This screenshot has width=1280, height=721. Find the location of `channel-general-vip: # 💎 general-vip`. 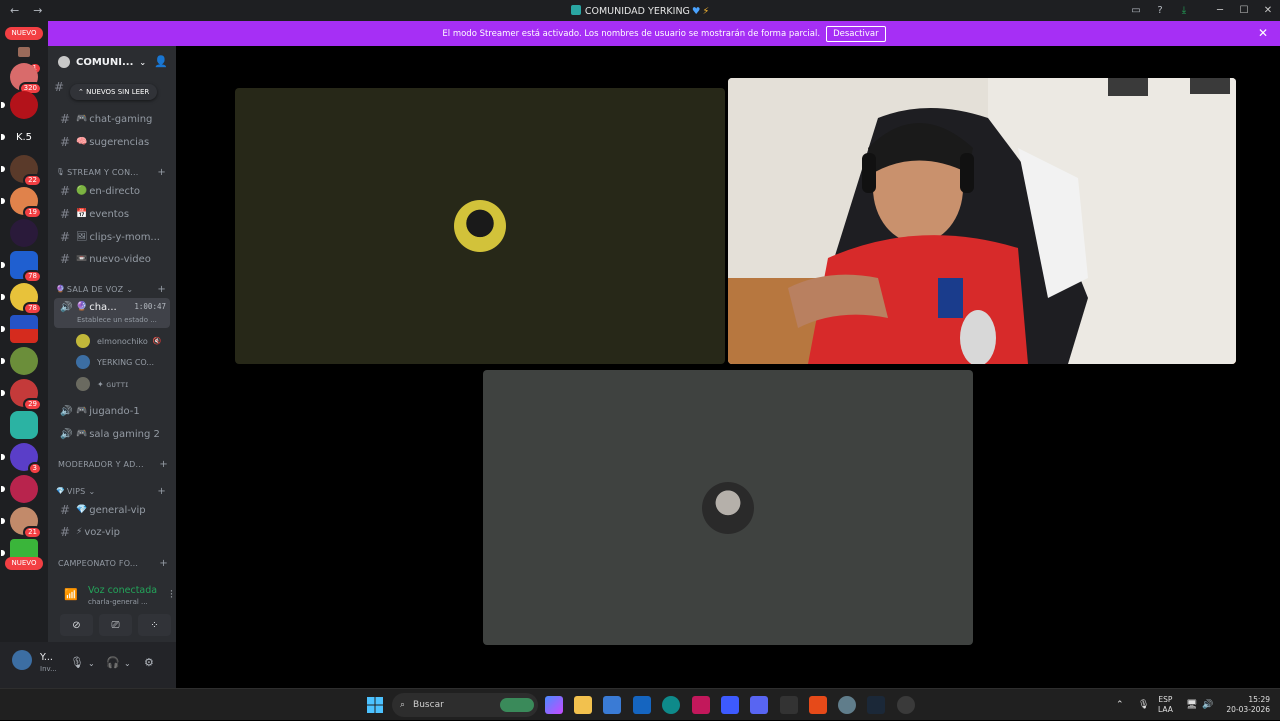

channel-general-vip: # 💎 general-vip is located at coordinates (112, 510).